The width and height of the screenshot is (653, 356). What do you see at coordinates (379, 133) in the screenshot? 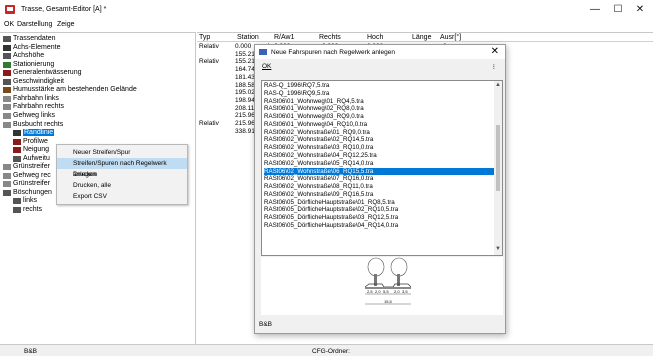
I see `template-list-item: RASt06\02_Wohnstraße\01_RQ9,0.tra` at bounding box center [379, 133].